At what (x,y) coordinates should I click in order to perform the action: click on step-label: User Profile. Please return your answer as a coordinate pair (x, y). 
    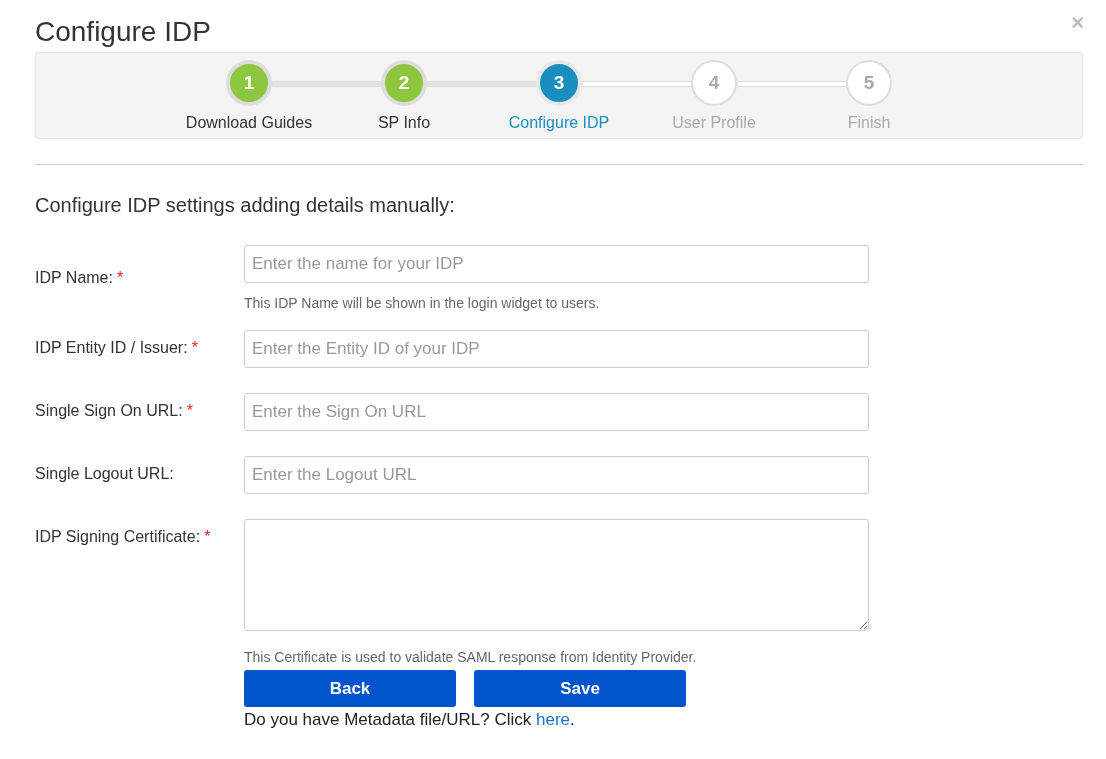
    Looking at the image, I should click on (714, 123).